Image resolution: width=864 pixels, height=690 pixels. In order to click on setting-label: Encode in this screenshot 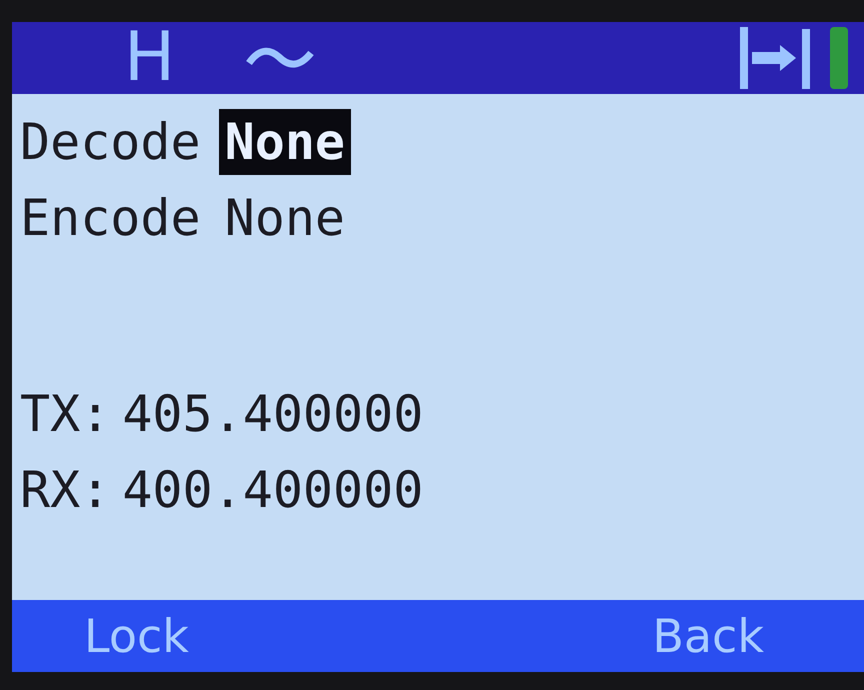, I will do `click(110, 218)`.